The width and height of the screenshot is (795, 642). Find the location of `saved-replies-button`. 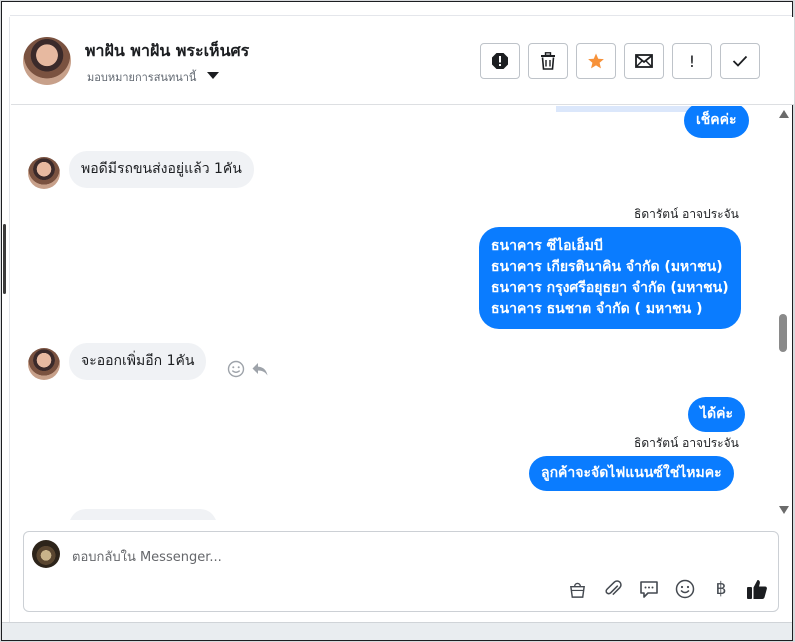

saved-replies-button is located at coordinates (649, 589).